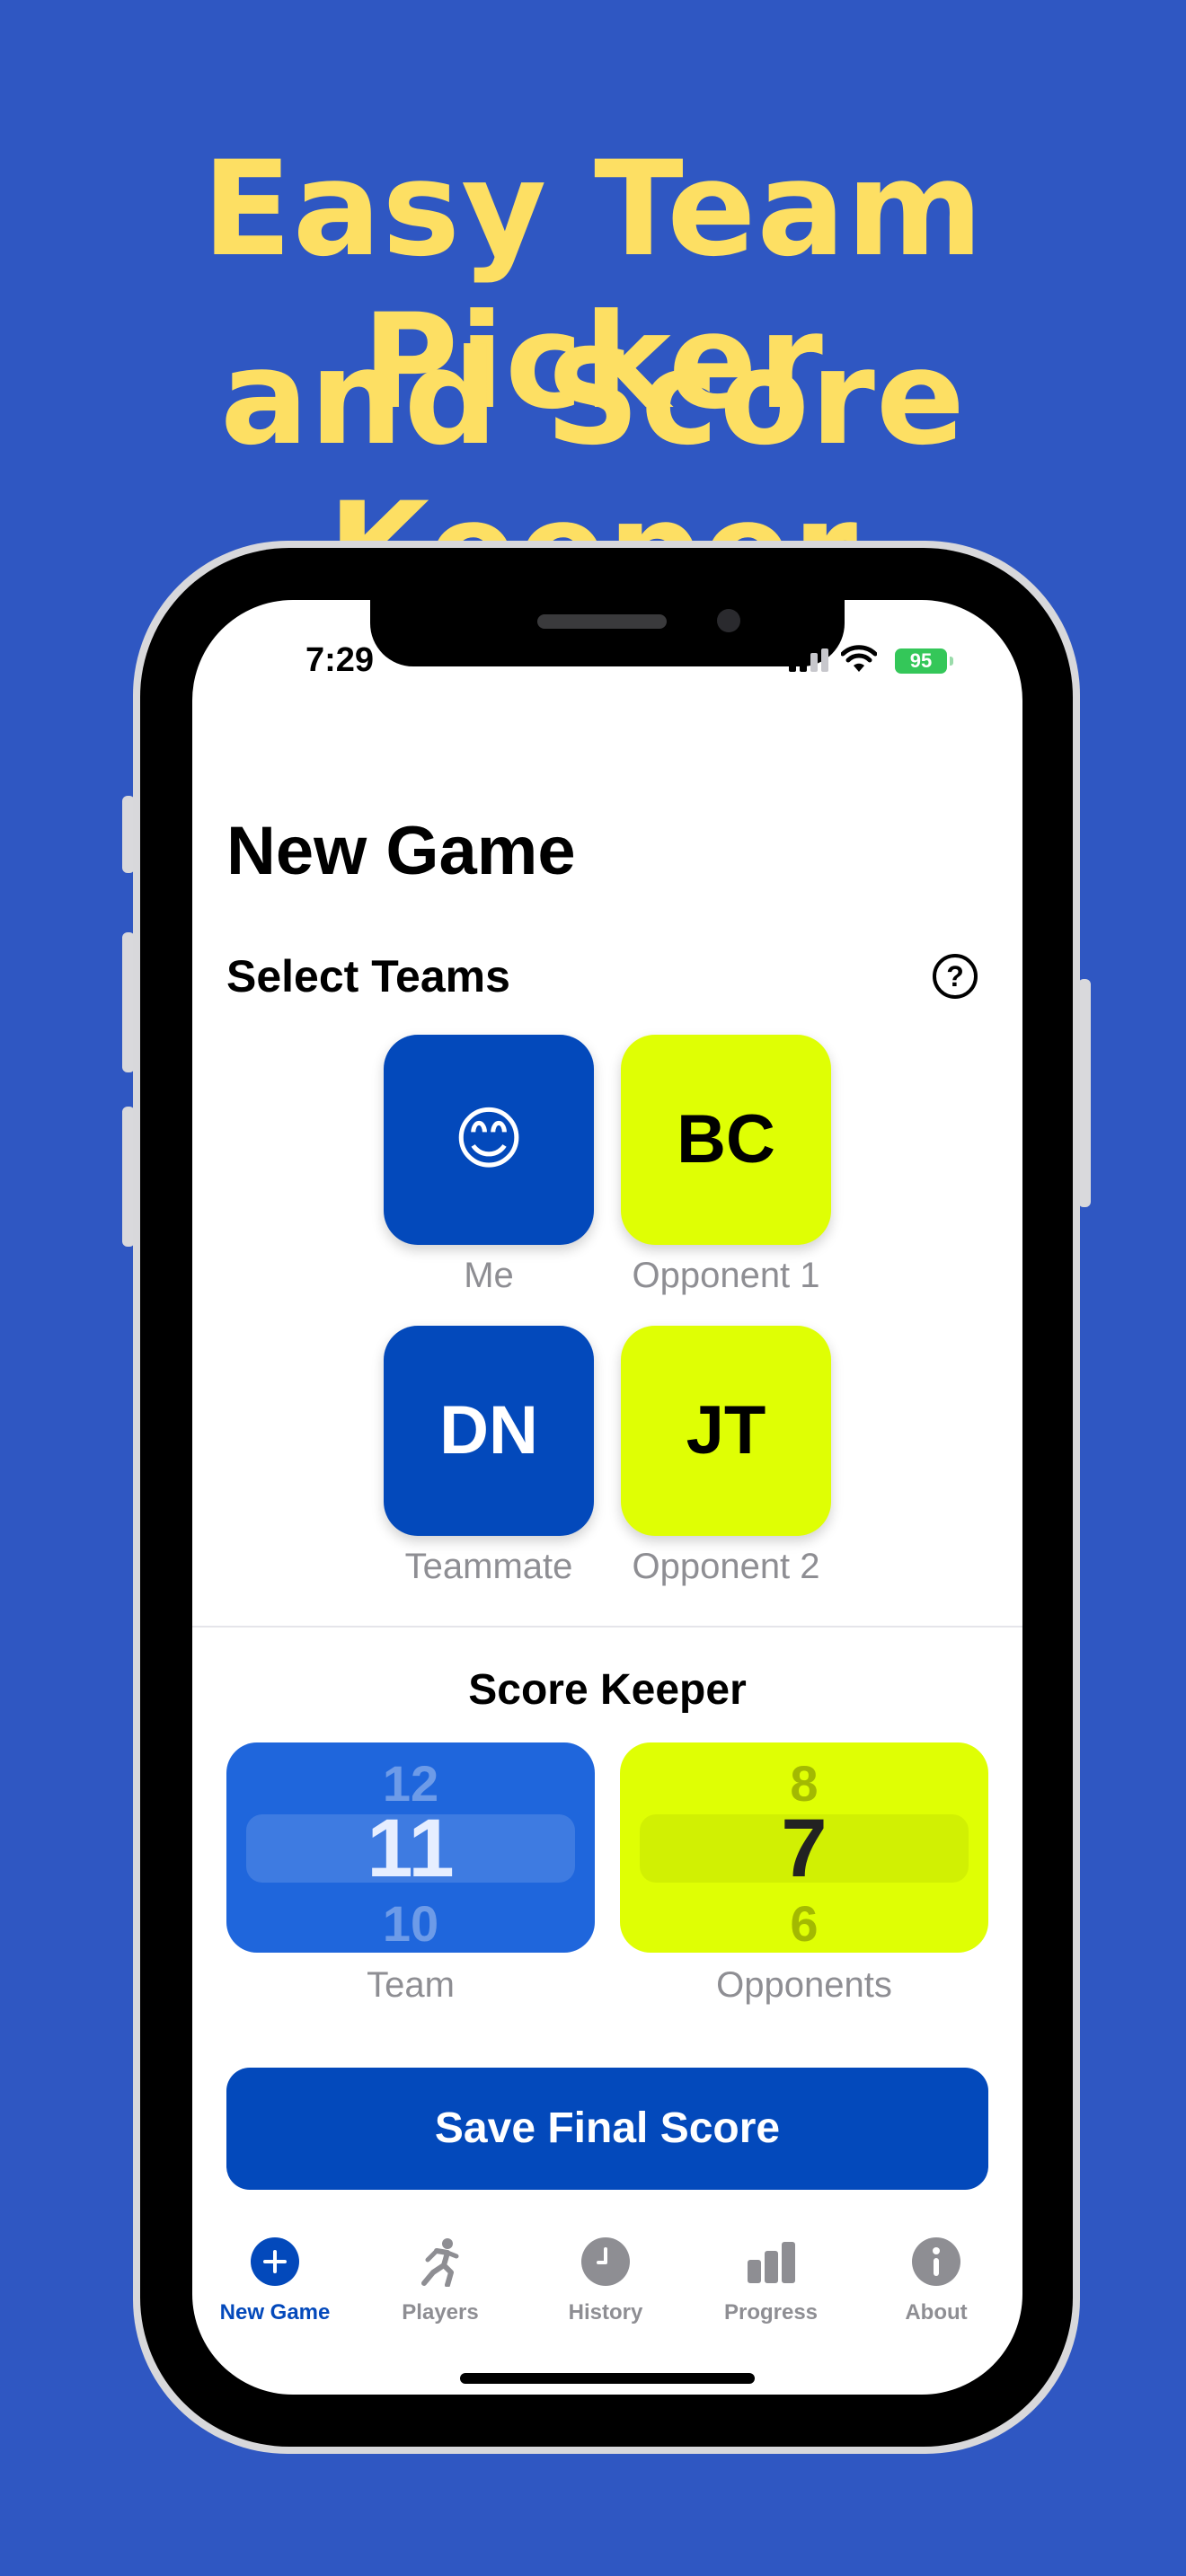 This screenshot has width=1186, height=2576. I want to click on tab-label-new-game: New Game, so click(275, 2312).